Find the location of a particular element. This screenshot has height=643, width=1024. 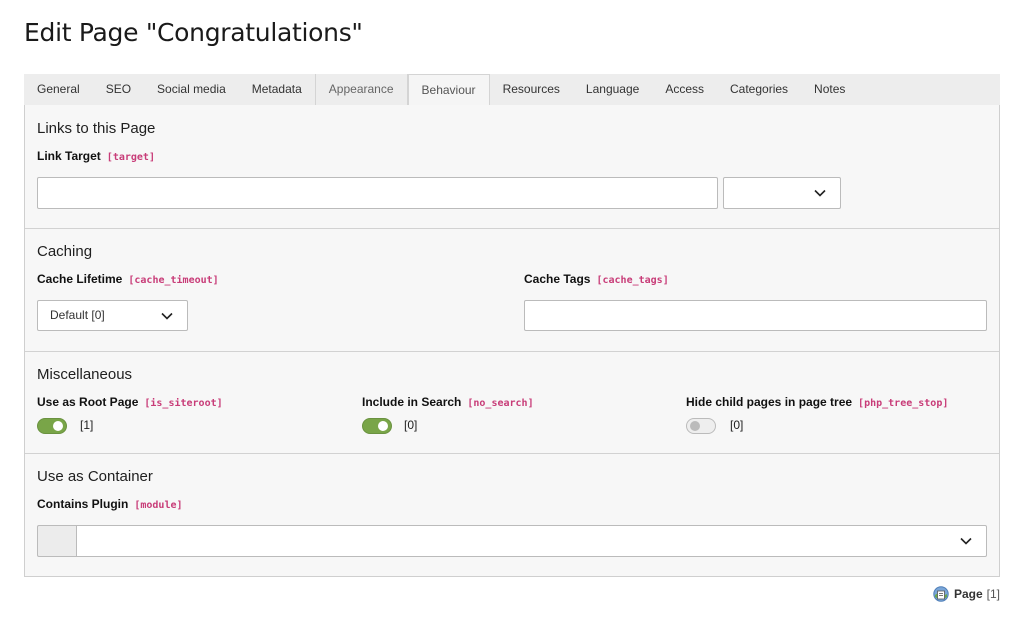

tab-behaviour: Behaviour is located at coordinates (448, 90).